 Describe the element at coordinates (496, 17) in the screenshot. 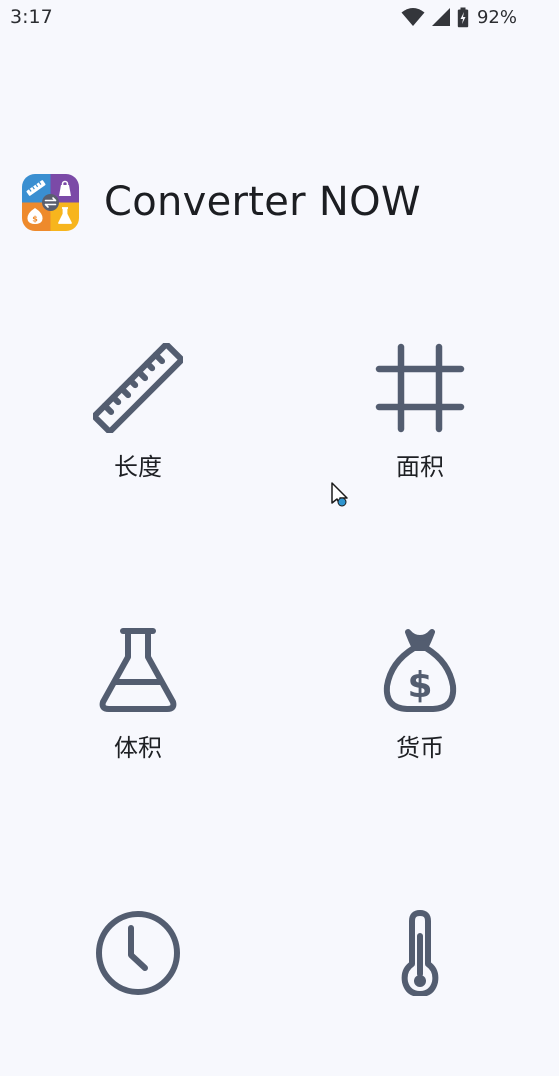

I see `battery-percentage: 92%` at that location.